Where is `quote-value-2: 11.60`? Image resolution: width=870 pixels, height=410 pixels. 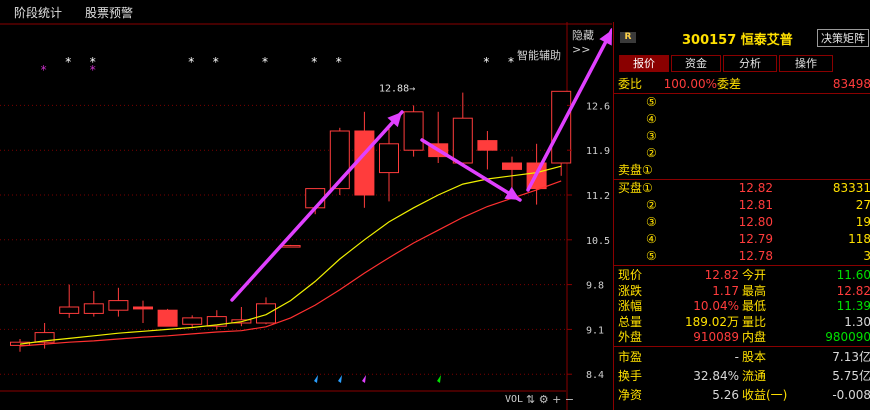
quote-value-2: 11.60 is located at coordinates (853, 275).